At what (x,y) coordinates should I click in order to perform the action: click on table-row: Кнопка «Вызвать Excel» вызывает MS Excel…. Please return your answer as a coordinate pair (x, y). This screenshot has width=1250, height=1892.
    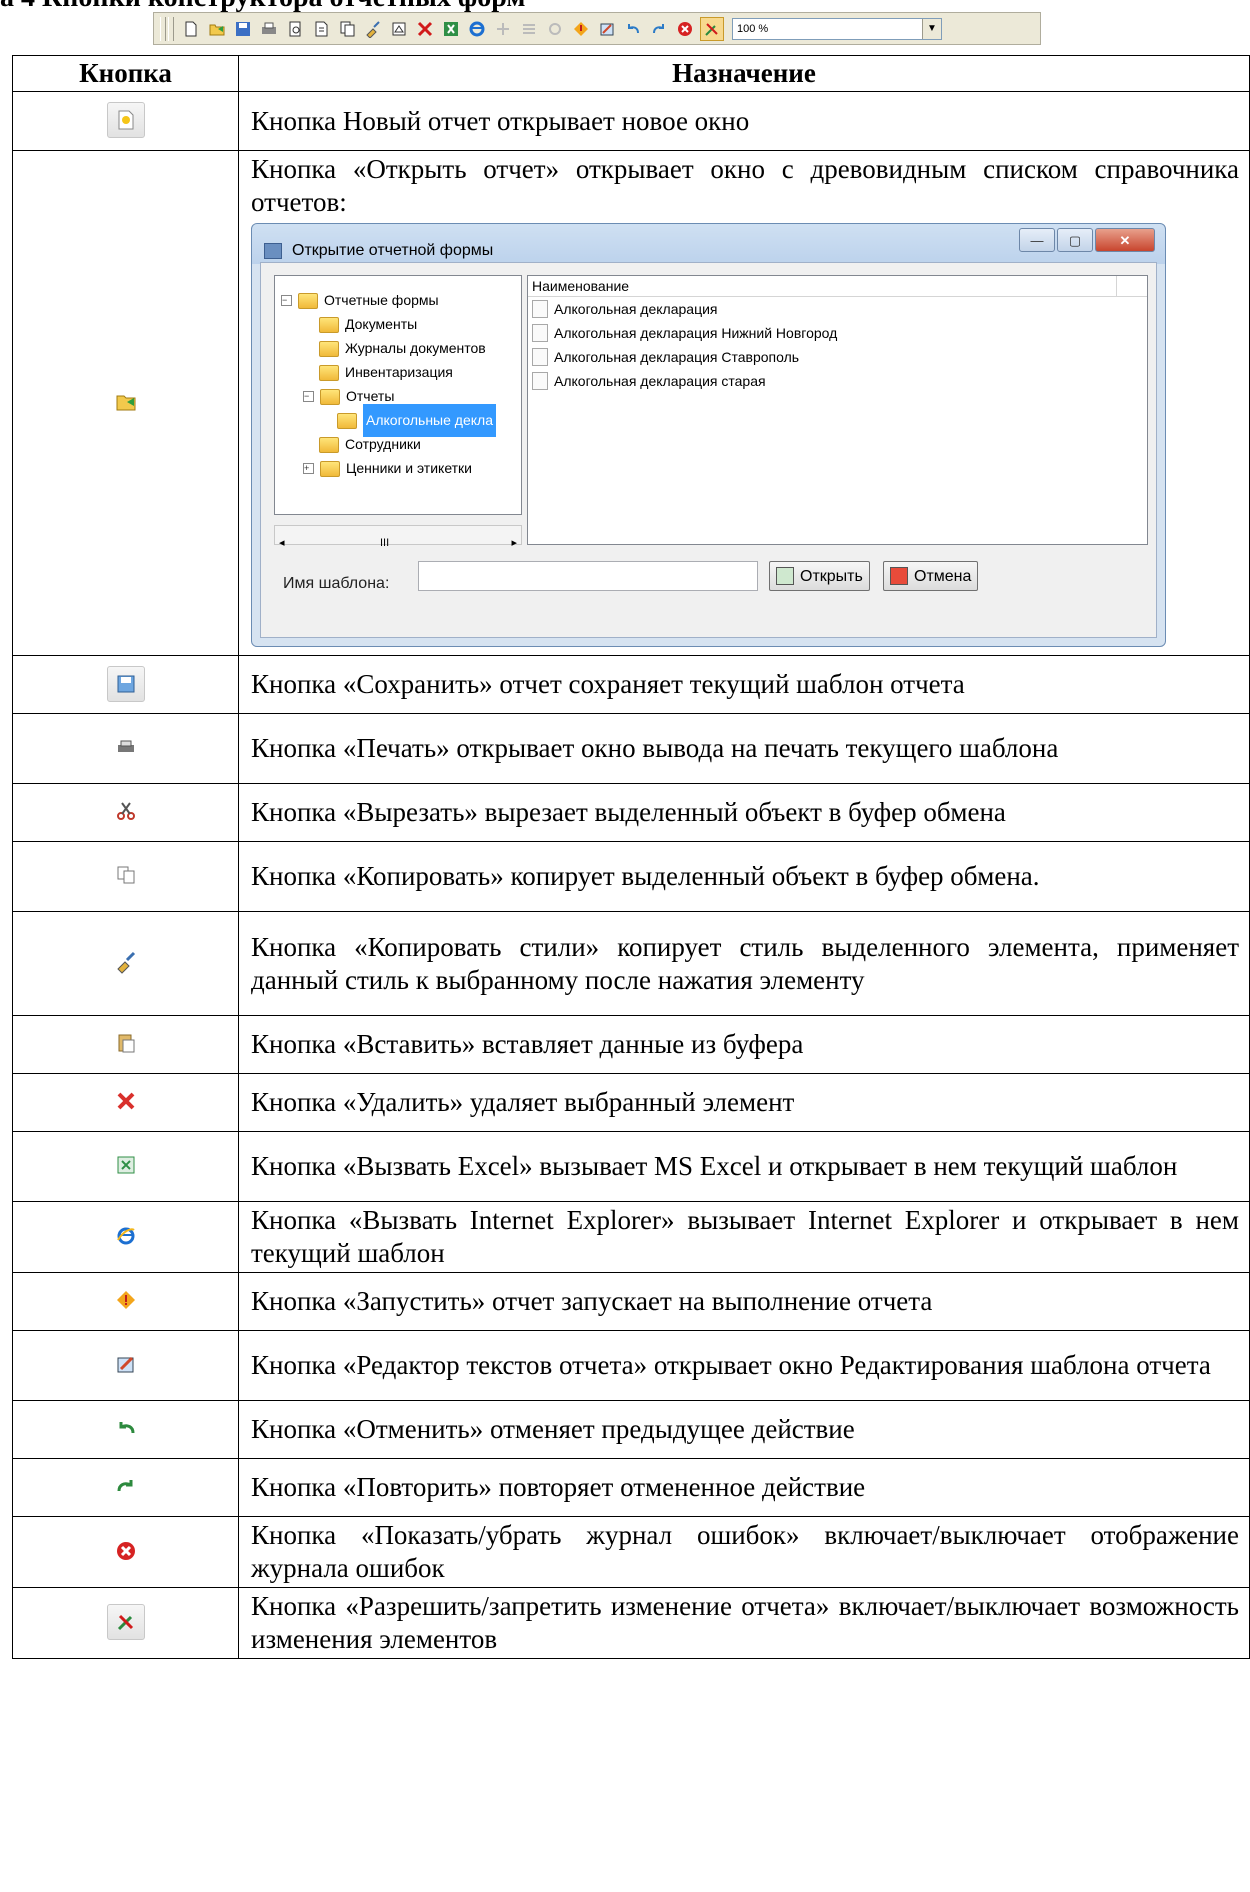
    Looking at the image, I should click on (631, 1166).